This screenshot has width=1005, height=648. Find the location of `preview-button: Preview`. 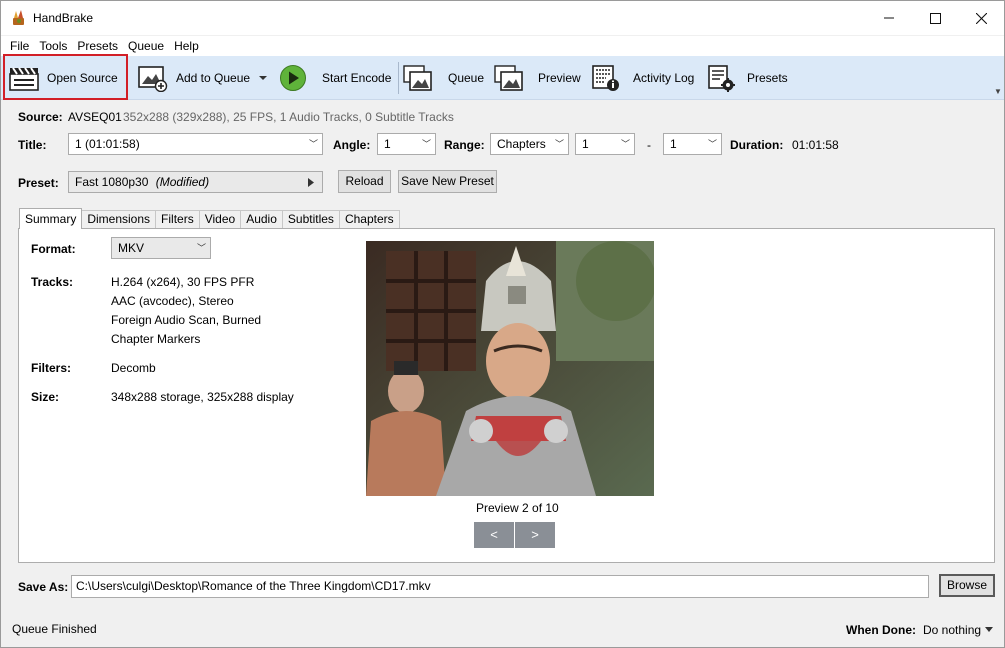

preview-button: Preview is located at coordinates (537, 78).